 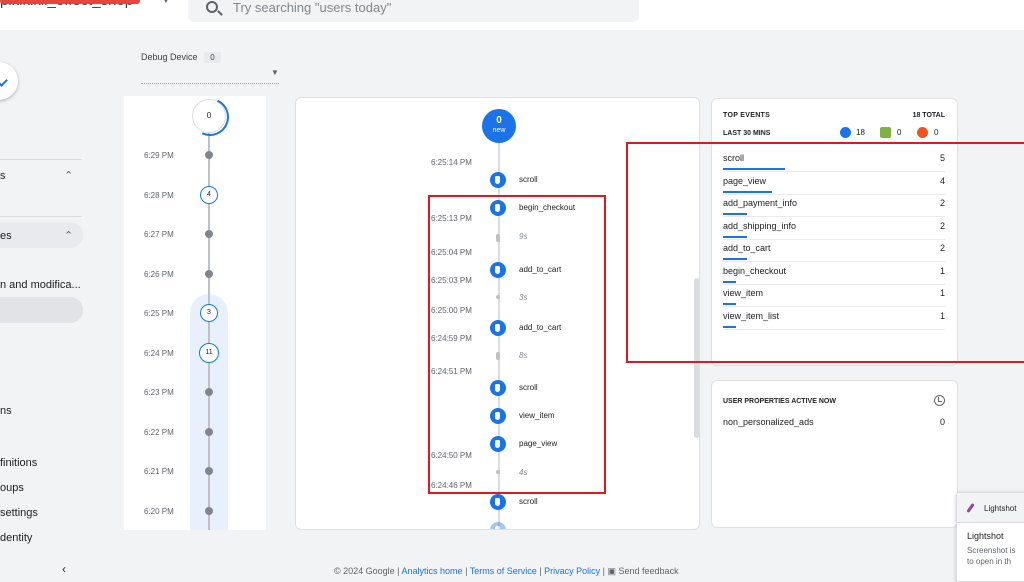 What do you see at coordinates (825, 252) in the screenshot?
I see `annotation-box-top-events` at bounding box center [825, 252].